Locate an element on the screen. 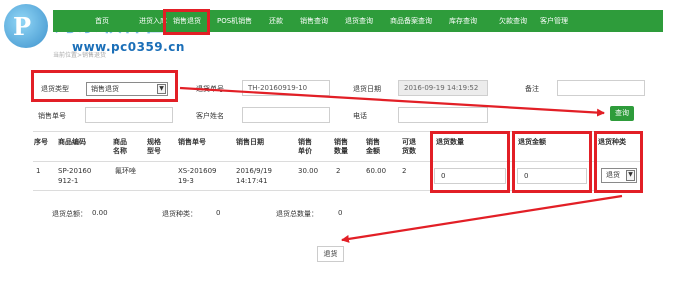 This screenshot has width=679, height=283. arrow-to-query-button is located at coordinates (392, 101).